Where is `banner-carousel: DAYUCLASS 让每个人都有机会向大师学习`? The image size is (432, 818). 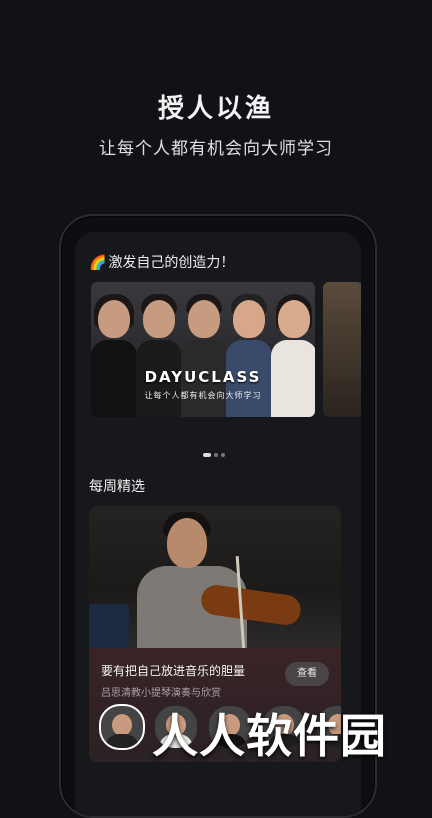 banner-carousel: DAYUCLASS 让每个人都有机会向大师学习 is located at coordinates (226, 349).